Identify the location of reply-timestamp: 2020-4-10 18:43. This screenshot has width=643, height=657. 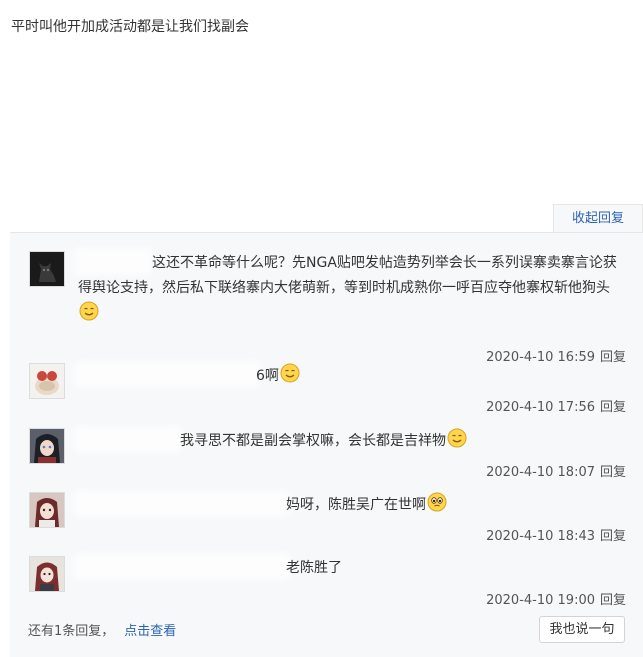
(540, 536).